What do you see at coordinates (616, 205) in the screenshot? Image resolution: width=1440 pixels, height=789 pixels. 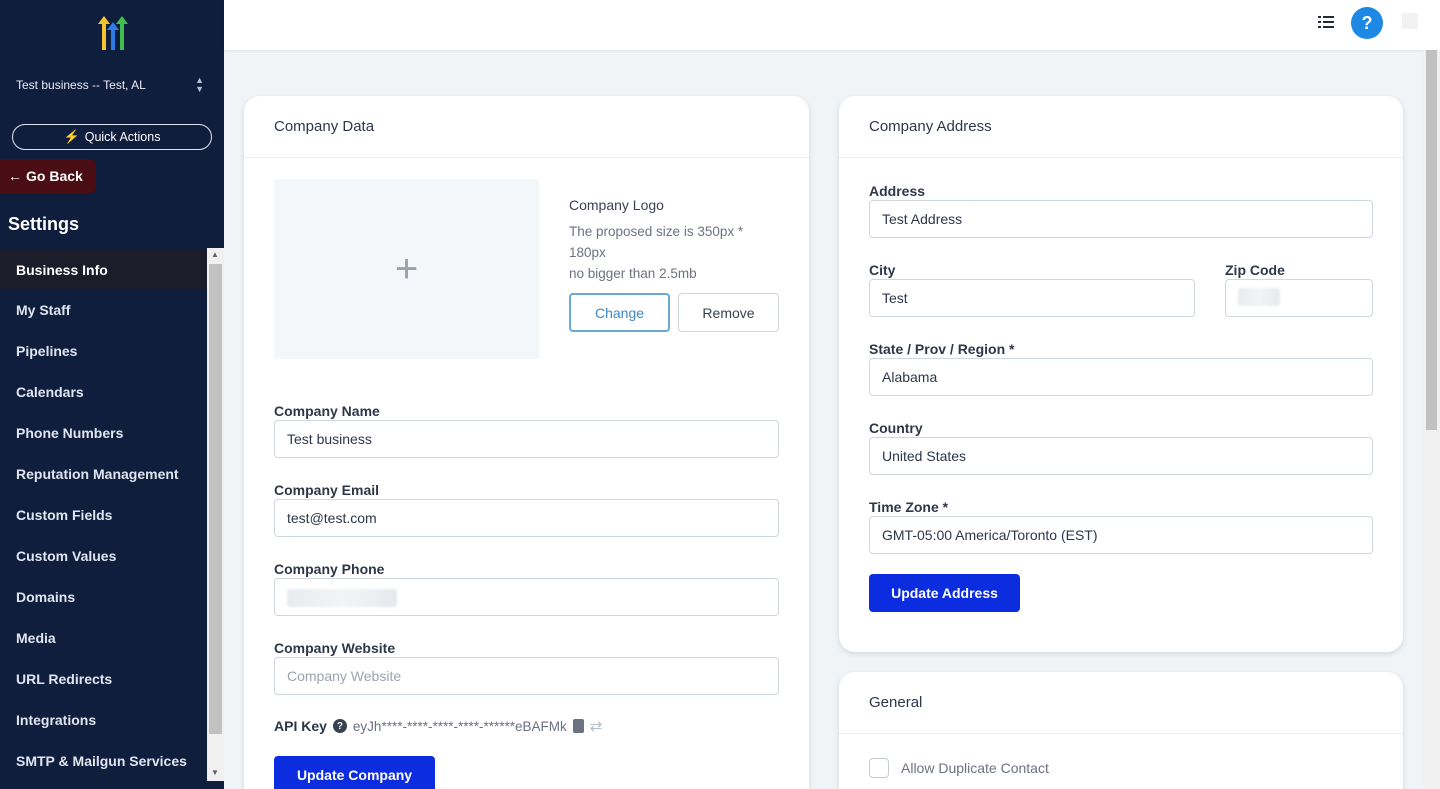 I see `company-logo-label: Company Logo` at bounding box center [616, 205].